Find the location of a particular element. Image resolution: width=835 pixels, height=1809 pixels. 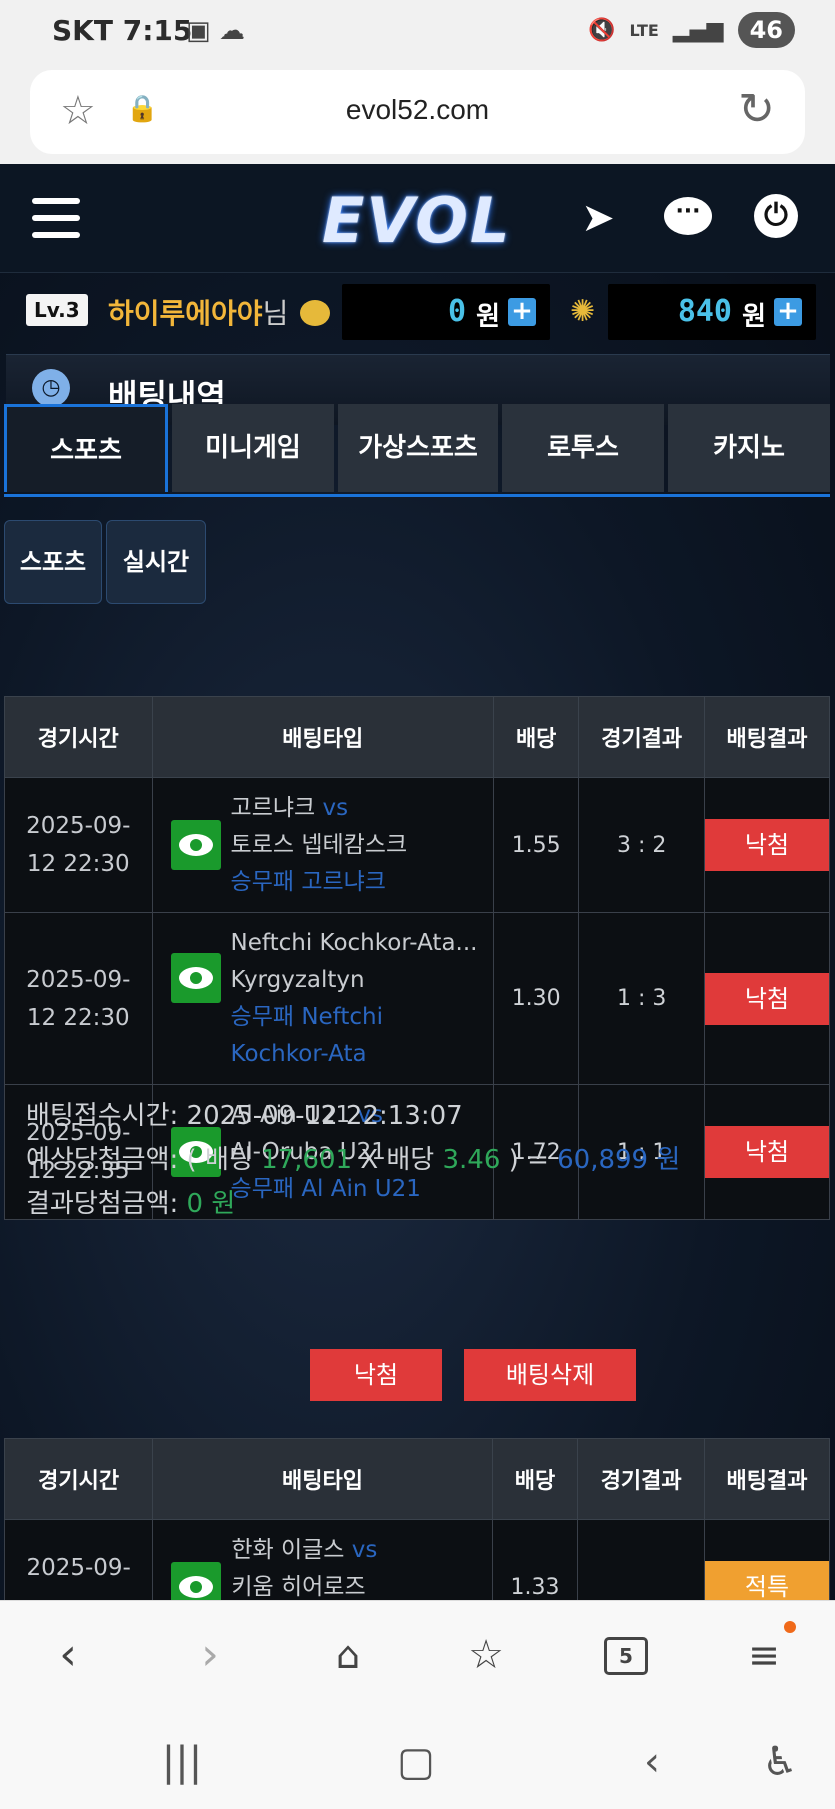

battery-indicator: 46 is located at coordinates (766, 30).